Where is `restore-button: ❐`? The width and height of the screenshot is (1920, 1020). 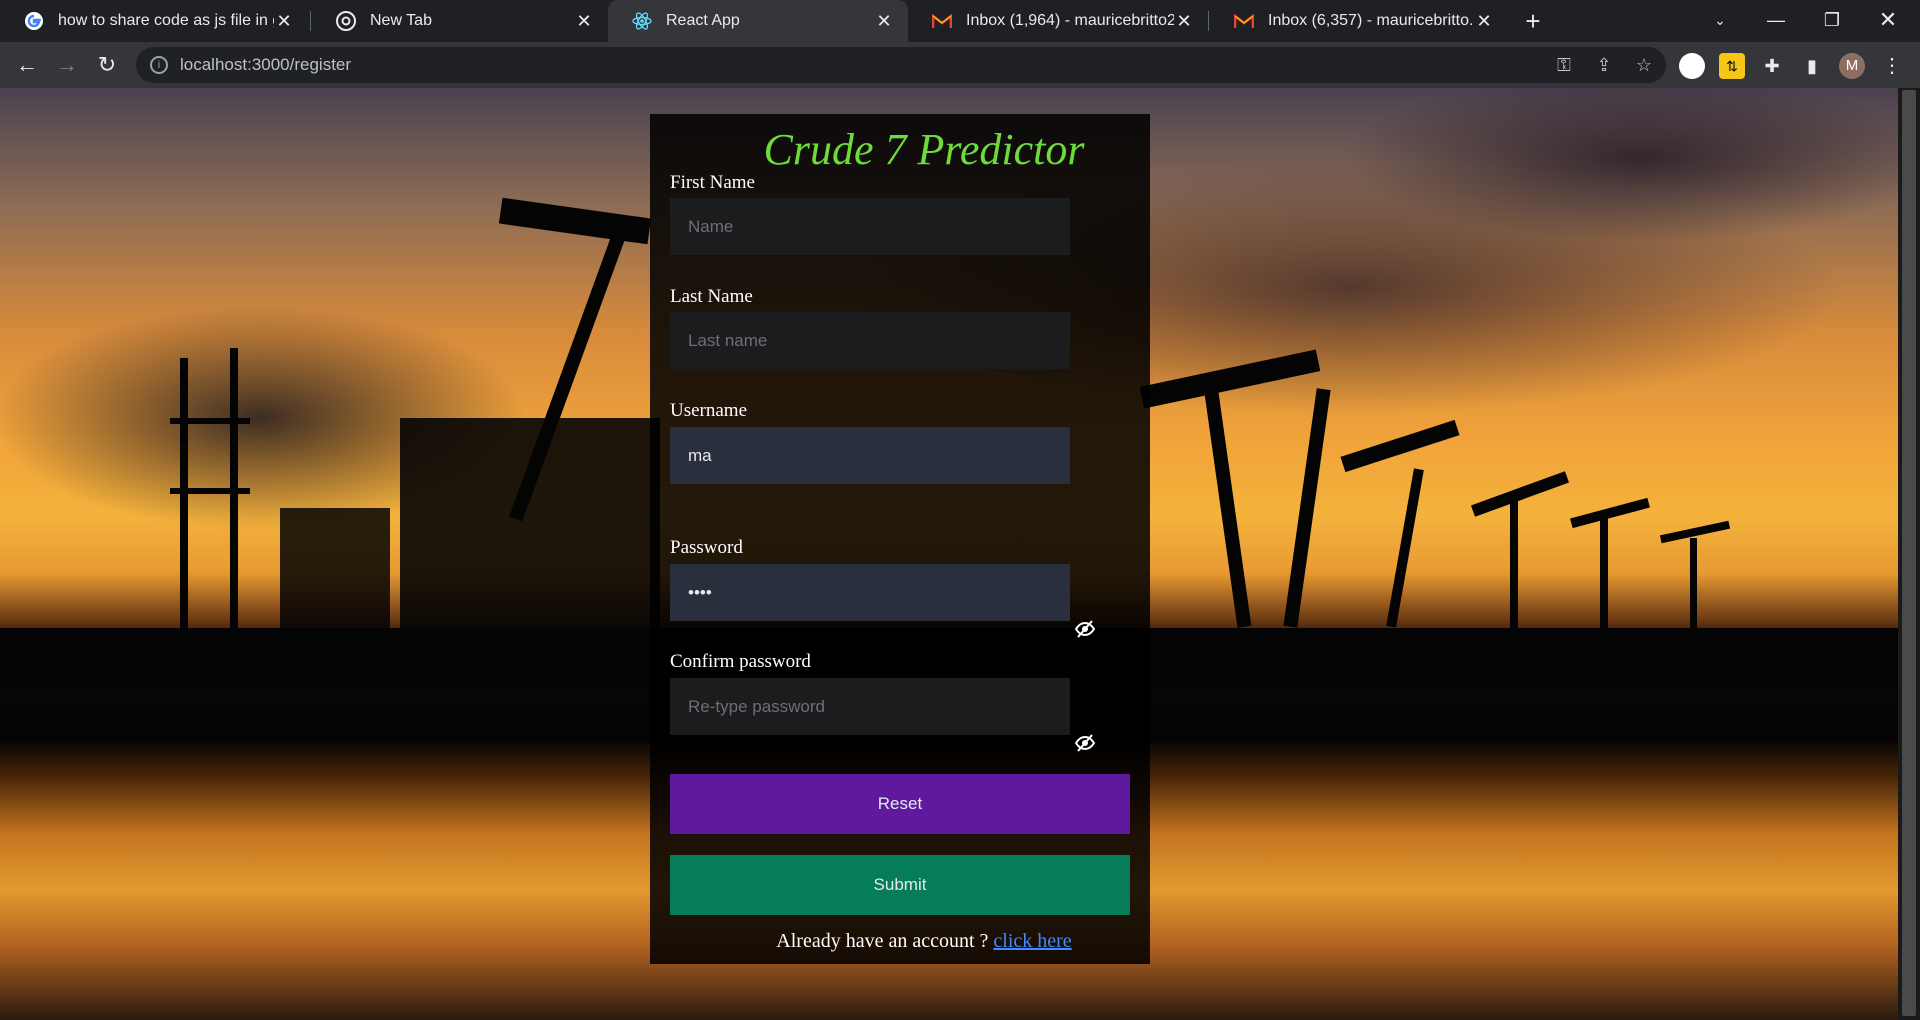 restore-button: ❐ is located at coordinates (1832, 21).